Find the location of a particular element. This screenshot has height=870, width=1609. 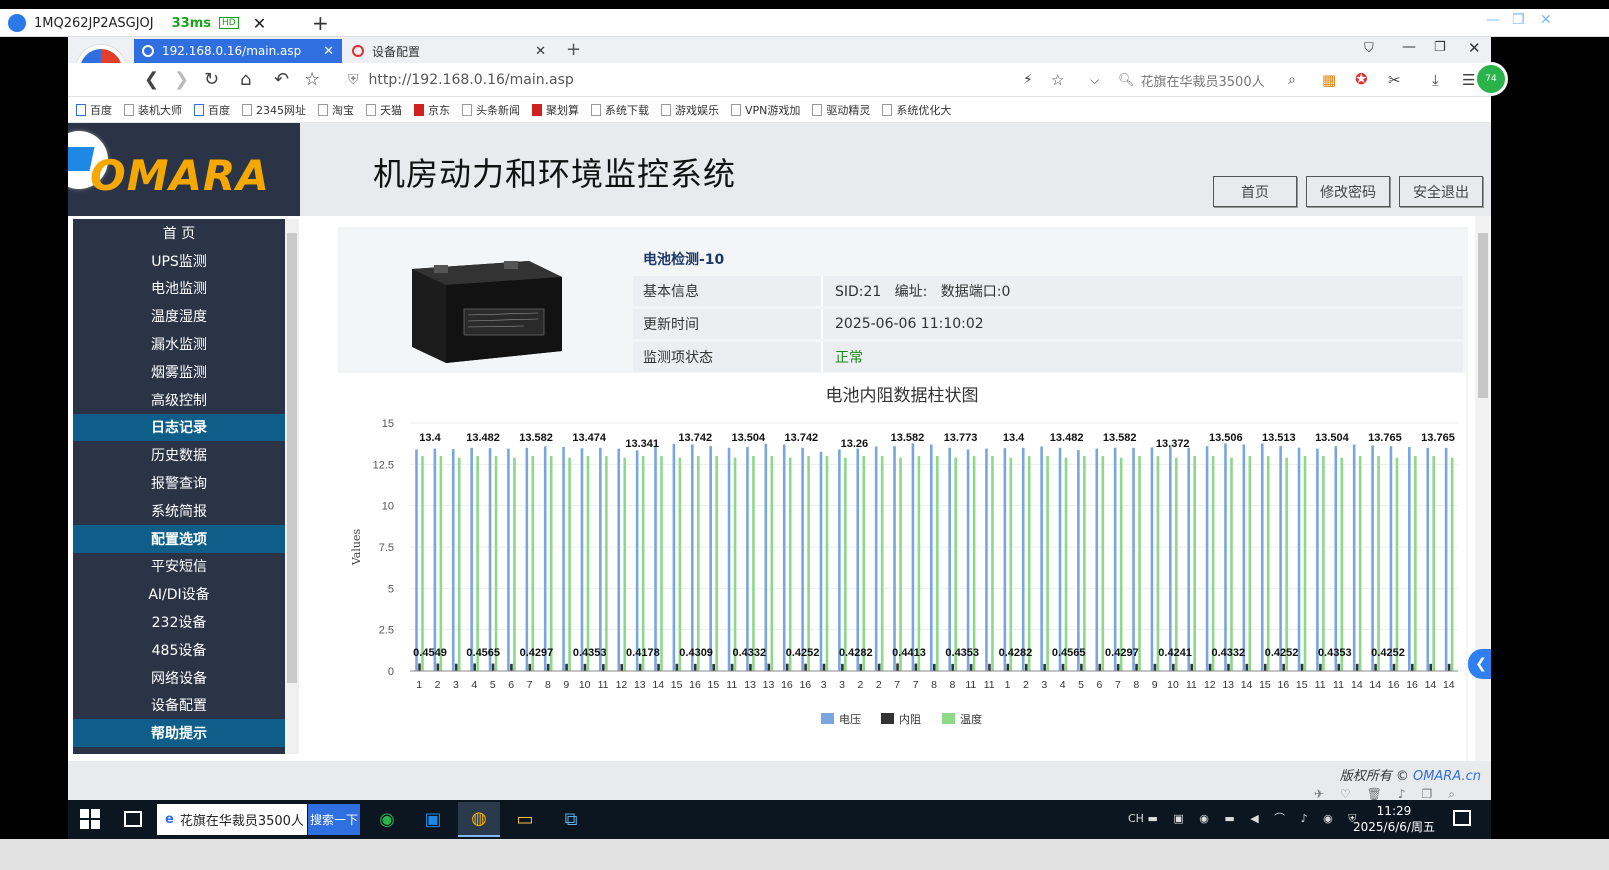

info-row-basic: 基本信息 SID:21 编址: 数据端口:0 is located at coordinates (1048, 291).